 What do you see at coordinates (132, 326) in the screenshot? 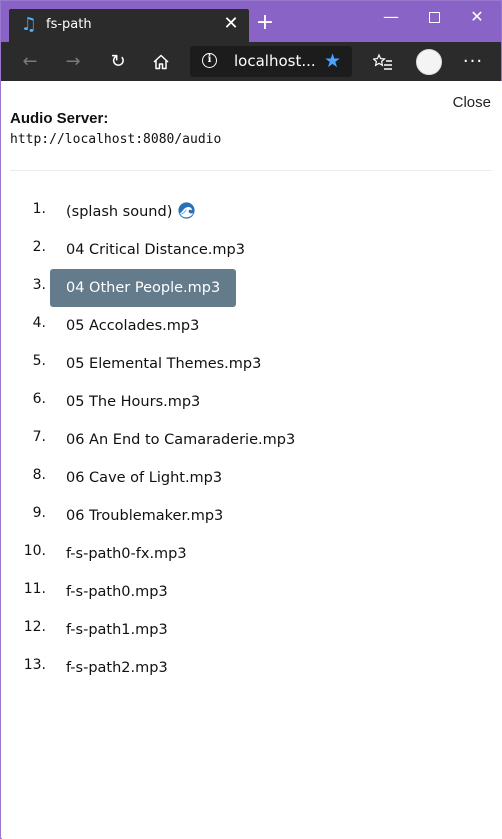
I see `track-button: 05 Accolades.mp3` at bounding box center [132, 326].